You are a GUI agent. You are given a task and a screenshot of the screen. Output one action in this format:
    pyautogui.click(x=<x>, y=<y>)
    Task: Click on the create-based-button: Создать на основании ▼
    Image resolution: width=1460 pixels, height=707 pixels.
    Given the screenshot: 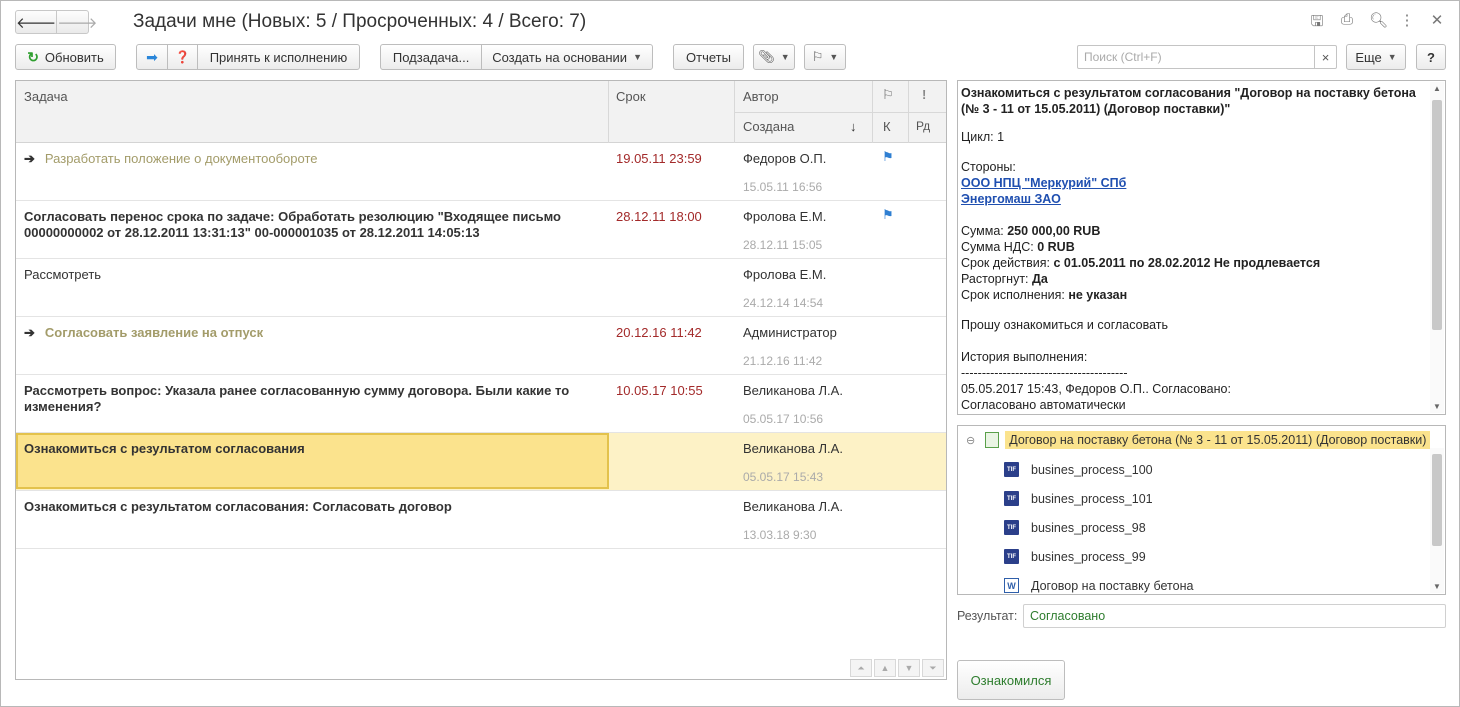 What is the action you would take?
    pyautogui.click(x=566, y=57)
    